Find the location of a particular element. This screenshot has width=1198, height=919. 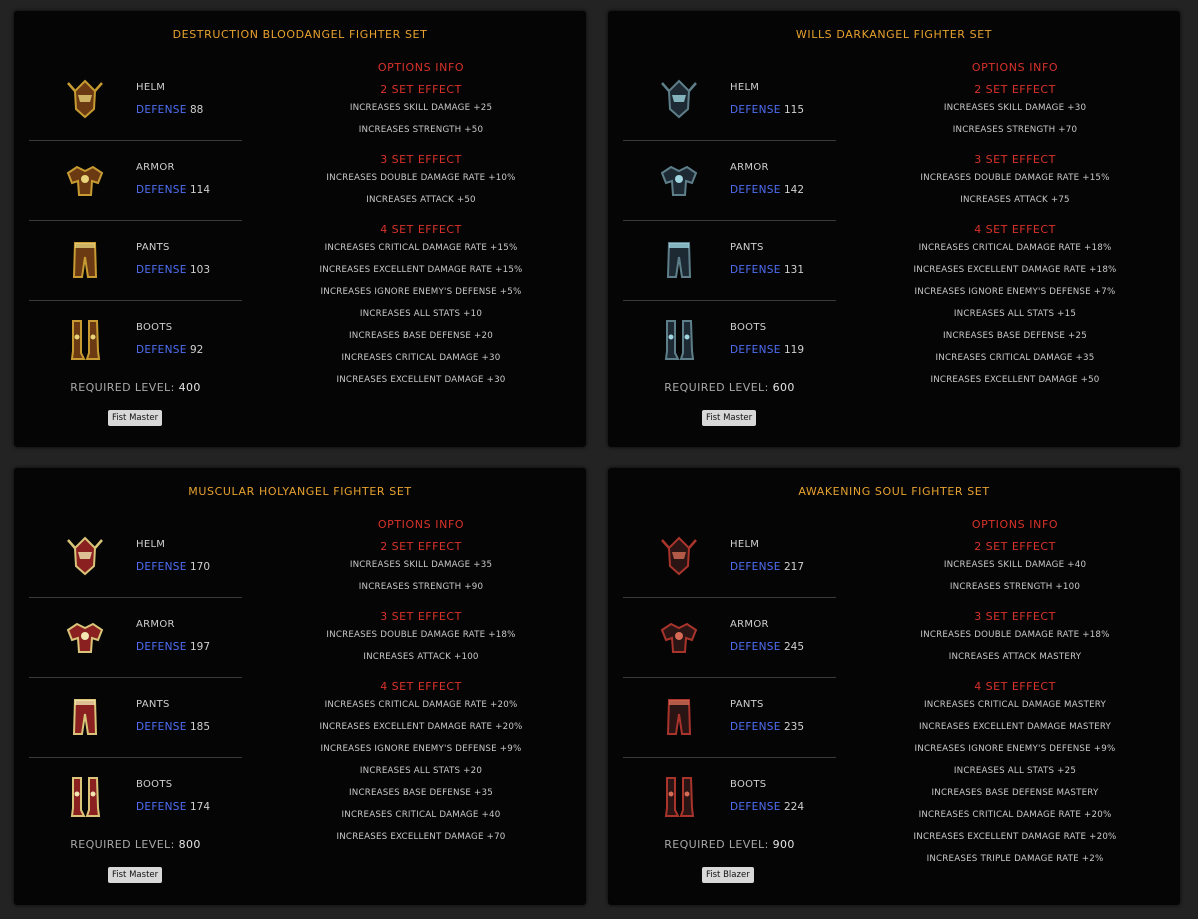

item-row: BOOTS DEFENSE 119 is located at coordinates (729, 340).